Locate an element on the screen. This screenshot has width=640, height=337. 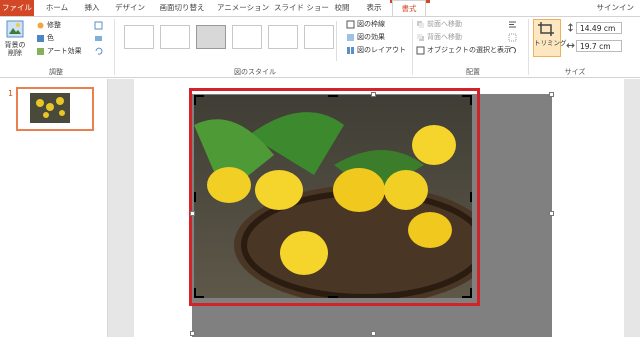
resize-handle-left is located at coordinates (192, 213).